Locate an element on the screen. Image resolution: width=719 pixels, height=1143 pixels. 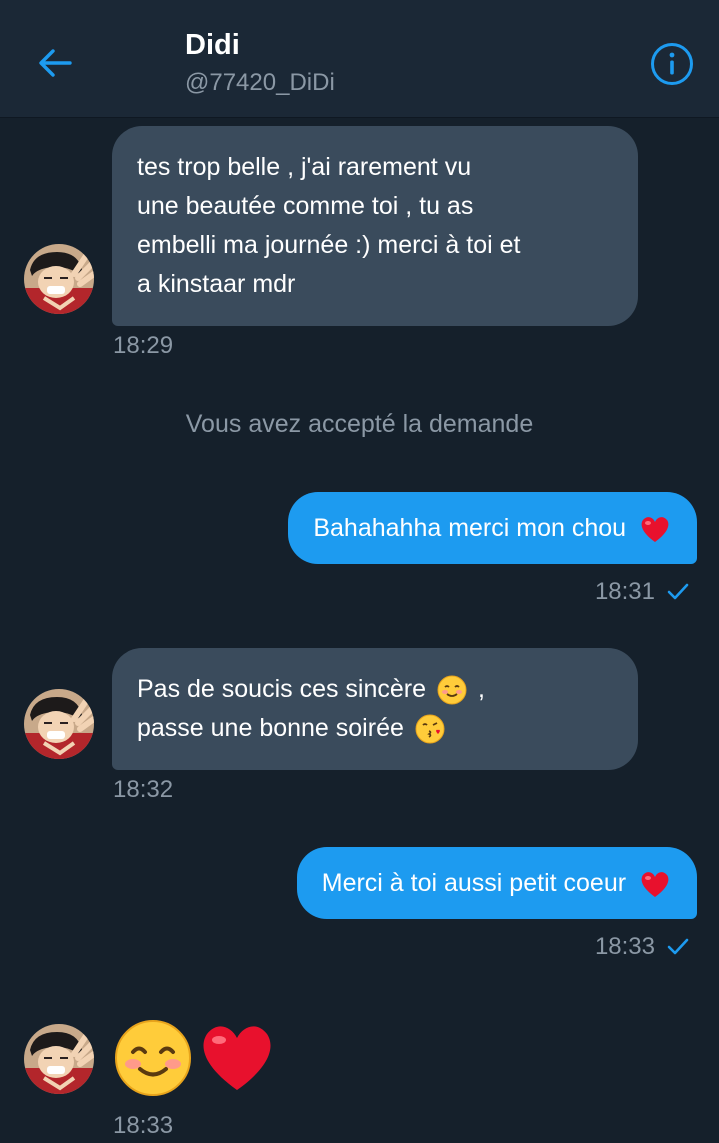
arrow-left-icon is located at coordinates (55, 63).